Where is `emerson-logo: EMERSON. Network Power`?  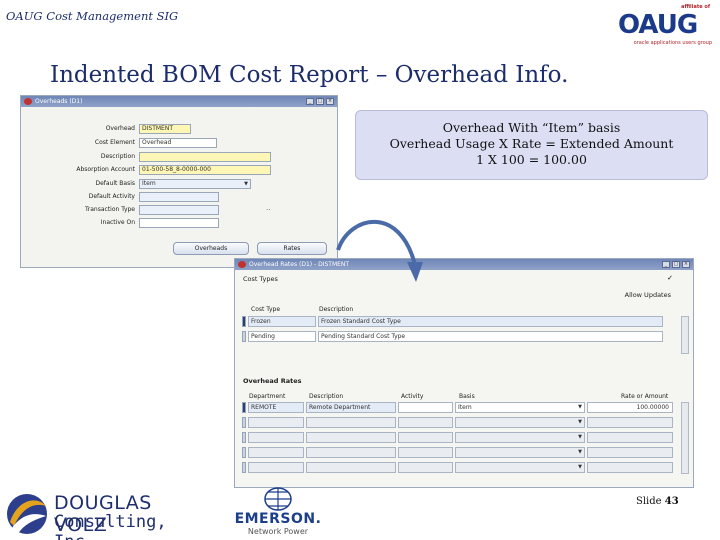 emerson-logo: EMERSON. Network Power is located at coordinates (278, 512).